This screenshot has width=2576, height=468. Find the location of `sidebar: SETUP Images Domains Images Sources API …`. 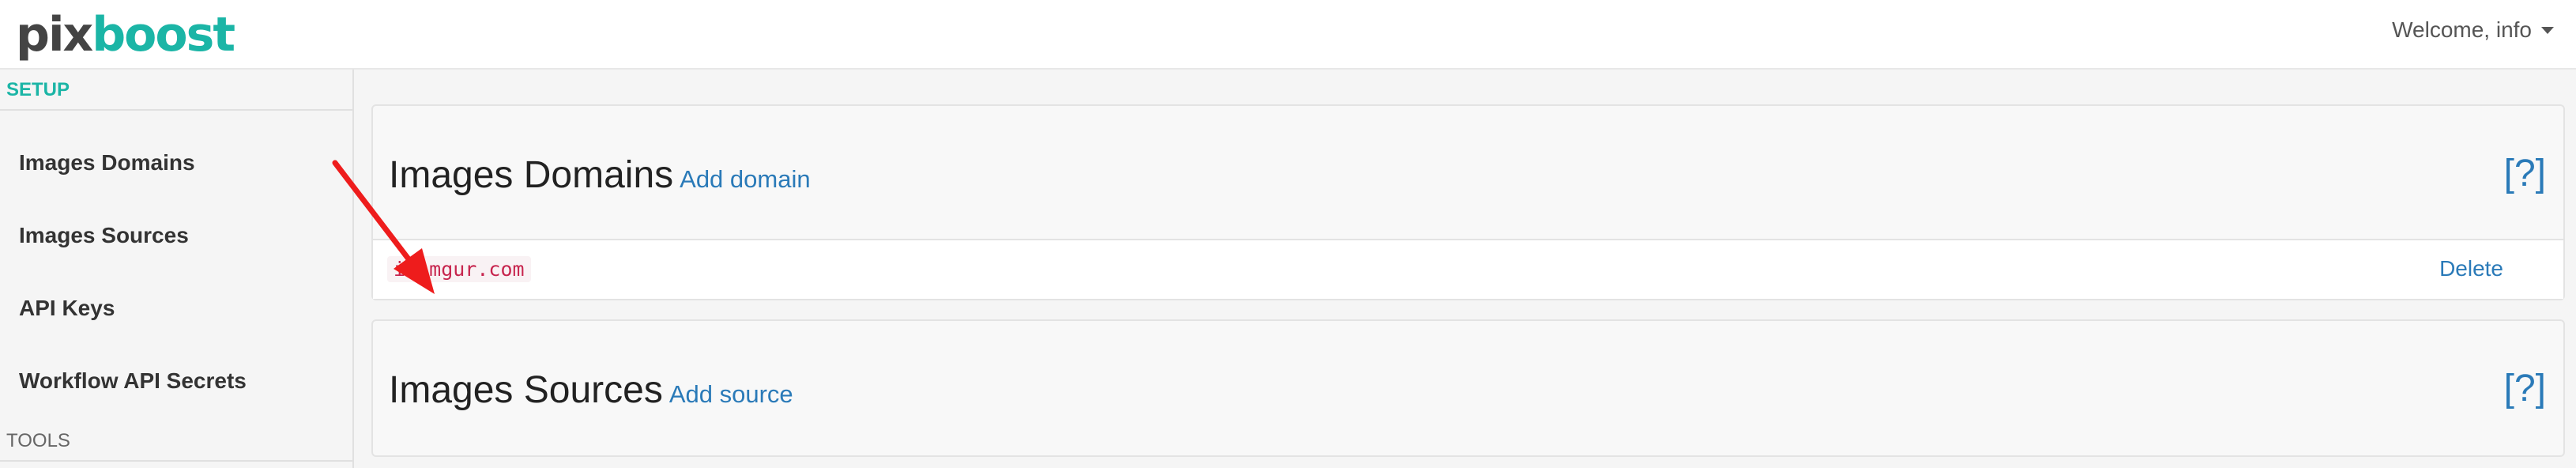

sidebar: SETUP Images Domains Images Sources API … is located at coordinates (177, 269).